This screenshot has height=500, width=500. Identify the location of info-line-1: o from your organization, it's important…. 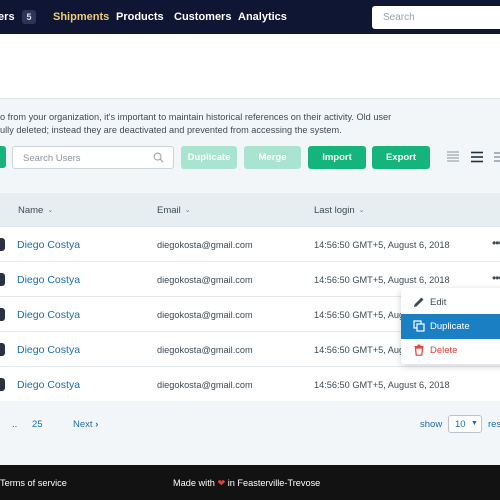
(196, 117).